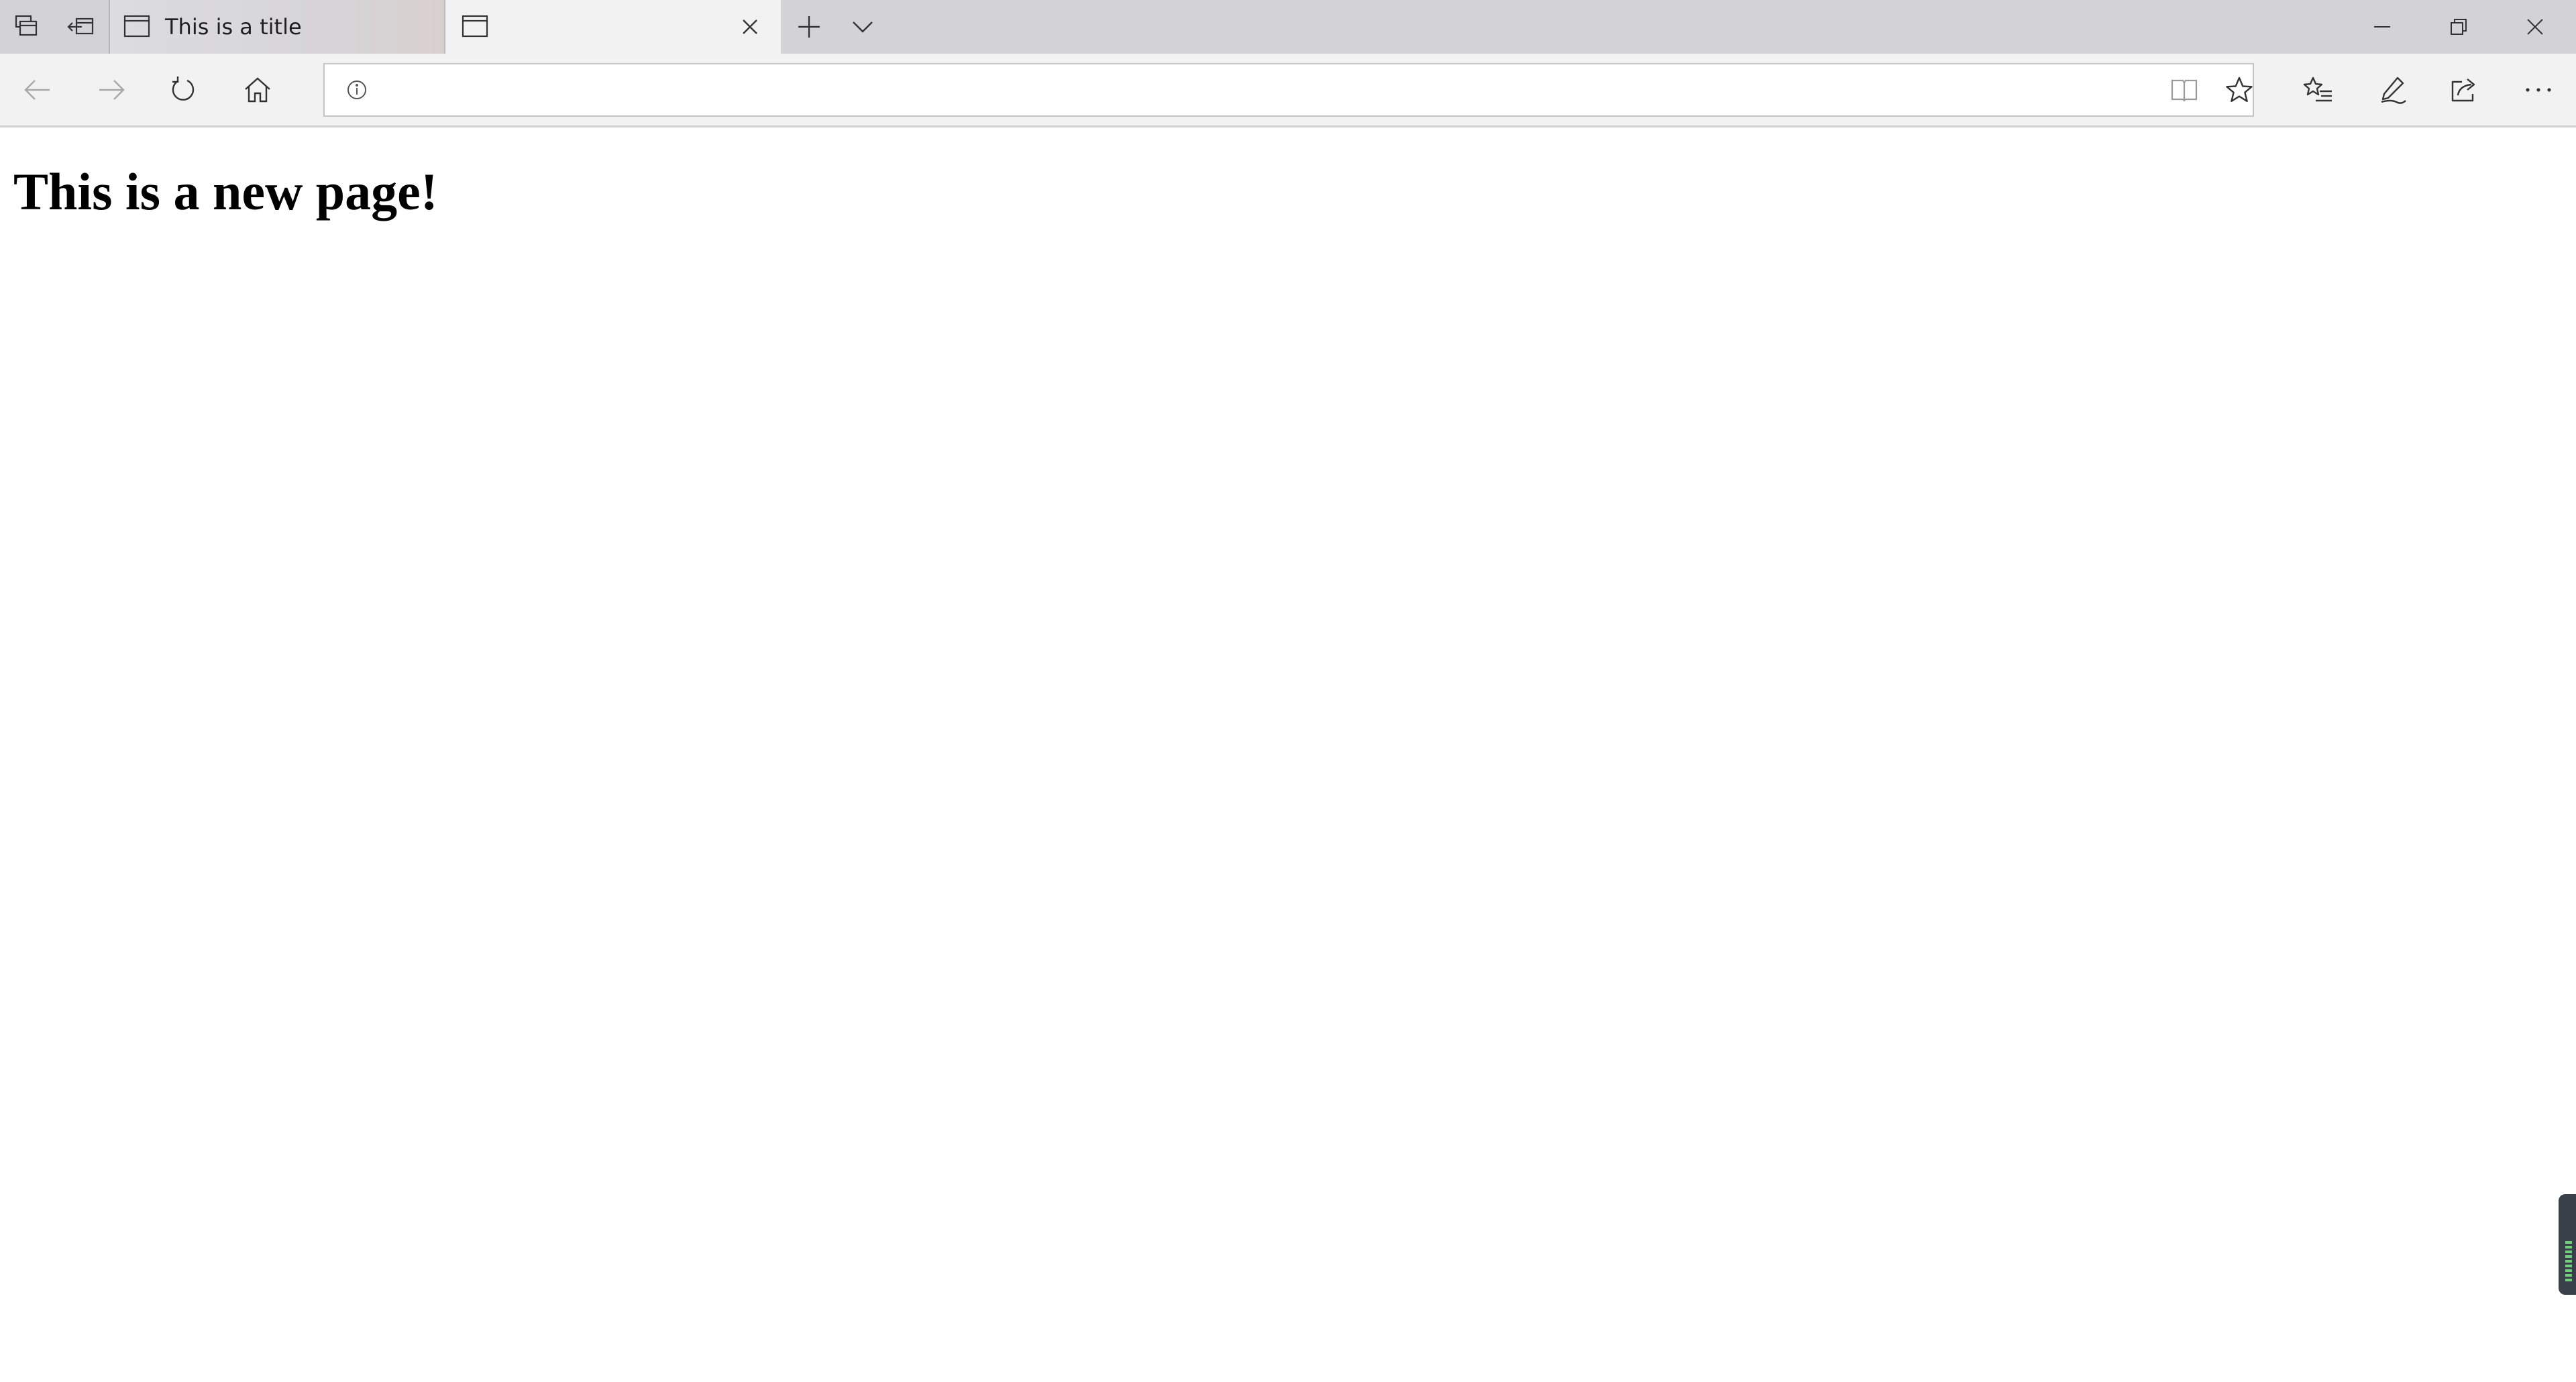 This screenshot has height=1382, width=2576. I want to click on tab-strip: This is a title, so click(1288, 27).